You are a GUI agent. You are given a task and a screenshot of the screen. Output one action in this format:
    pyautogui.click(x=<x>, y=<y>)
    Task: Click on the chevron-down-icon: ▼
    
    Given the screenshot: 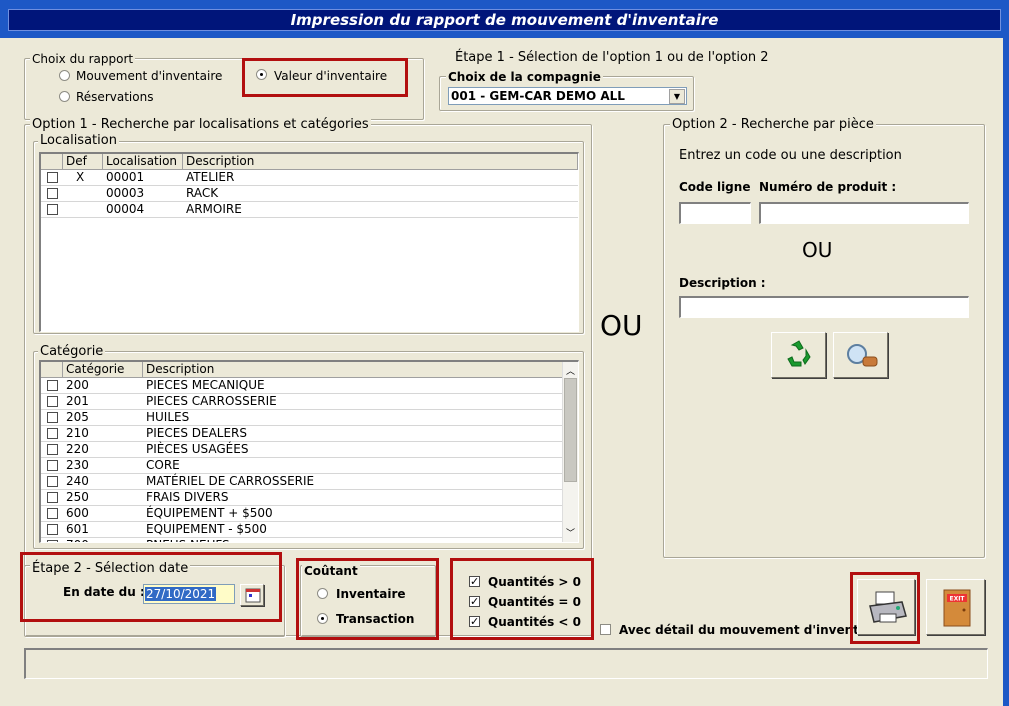 What is the action you would take?
    pyautogui.click(x=677, y=96)
    